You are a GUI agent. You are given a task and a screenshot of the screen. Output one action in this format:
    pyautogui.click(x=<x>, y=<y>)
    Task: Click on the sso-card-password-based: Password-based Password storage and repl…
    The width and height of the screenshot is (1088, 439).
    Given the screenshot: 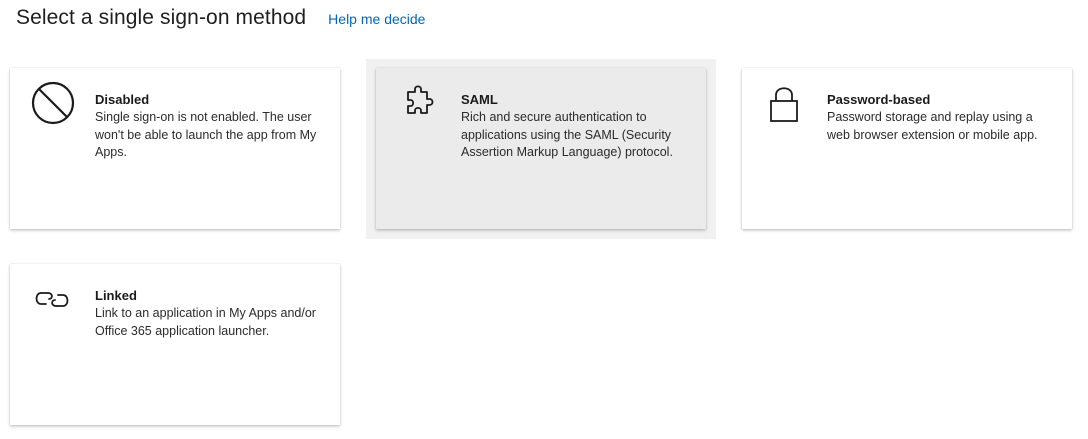 What is the action you would take?
    pyautogui.click(x=907, y=148)
    